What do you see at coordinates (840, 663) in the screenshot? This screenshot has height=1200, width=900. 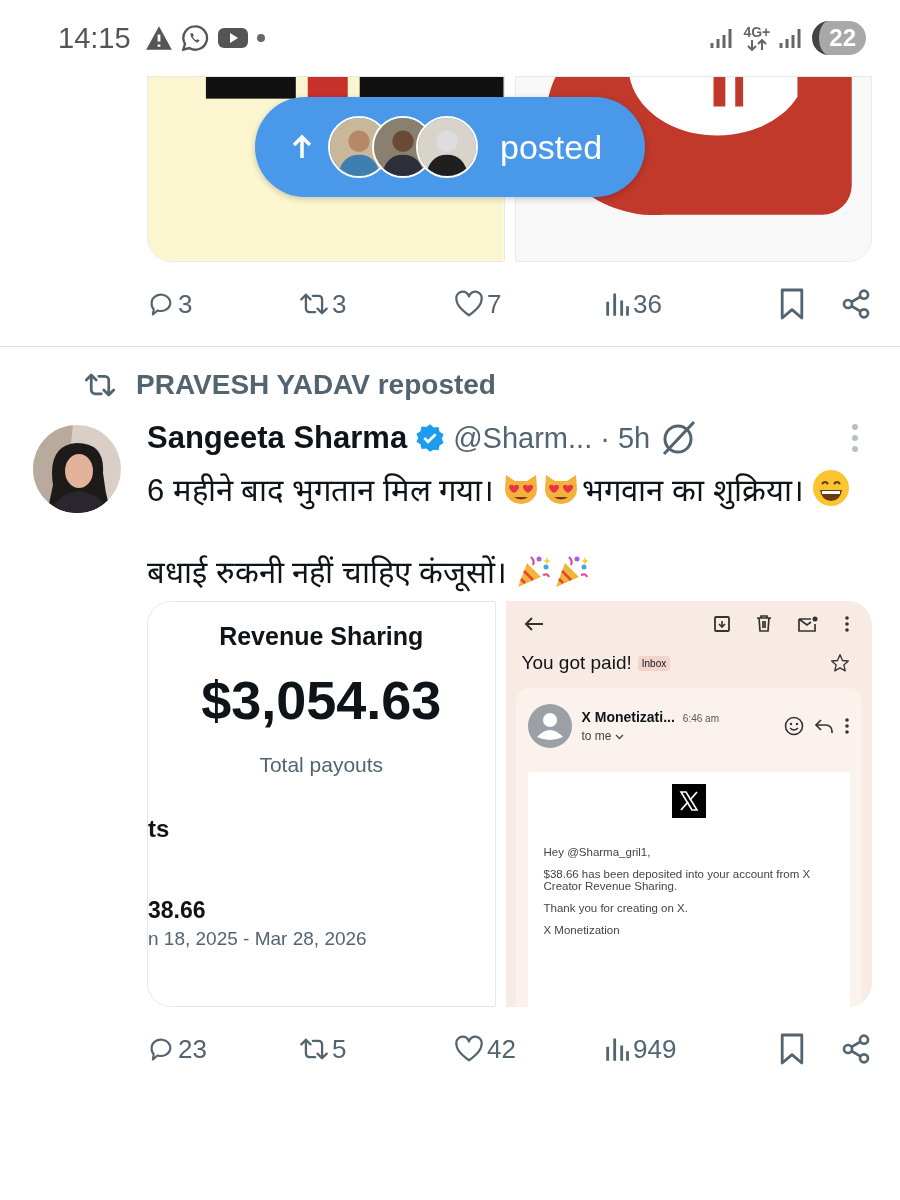 I see `star-icon` at bounding box center [840, 663].